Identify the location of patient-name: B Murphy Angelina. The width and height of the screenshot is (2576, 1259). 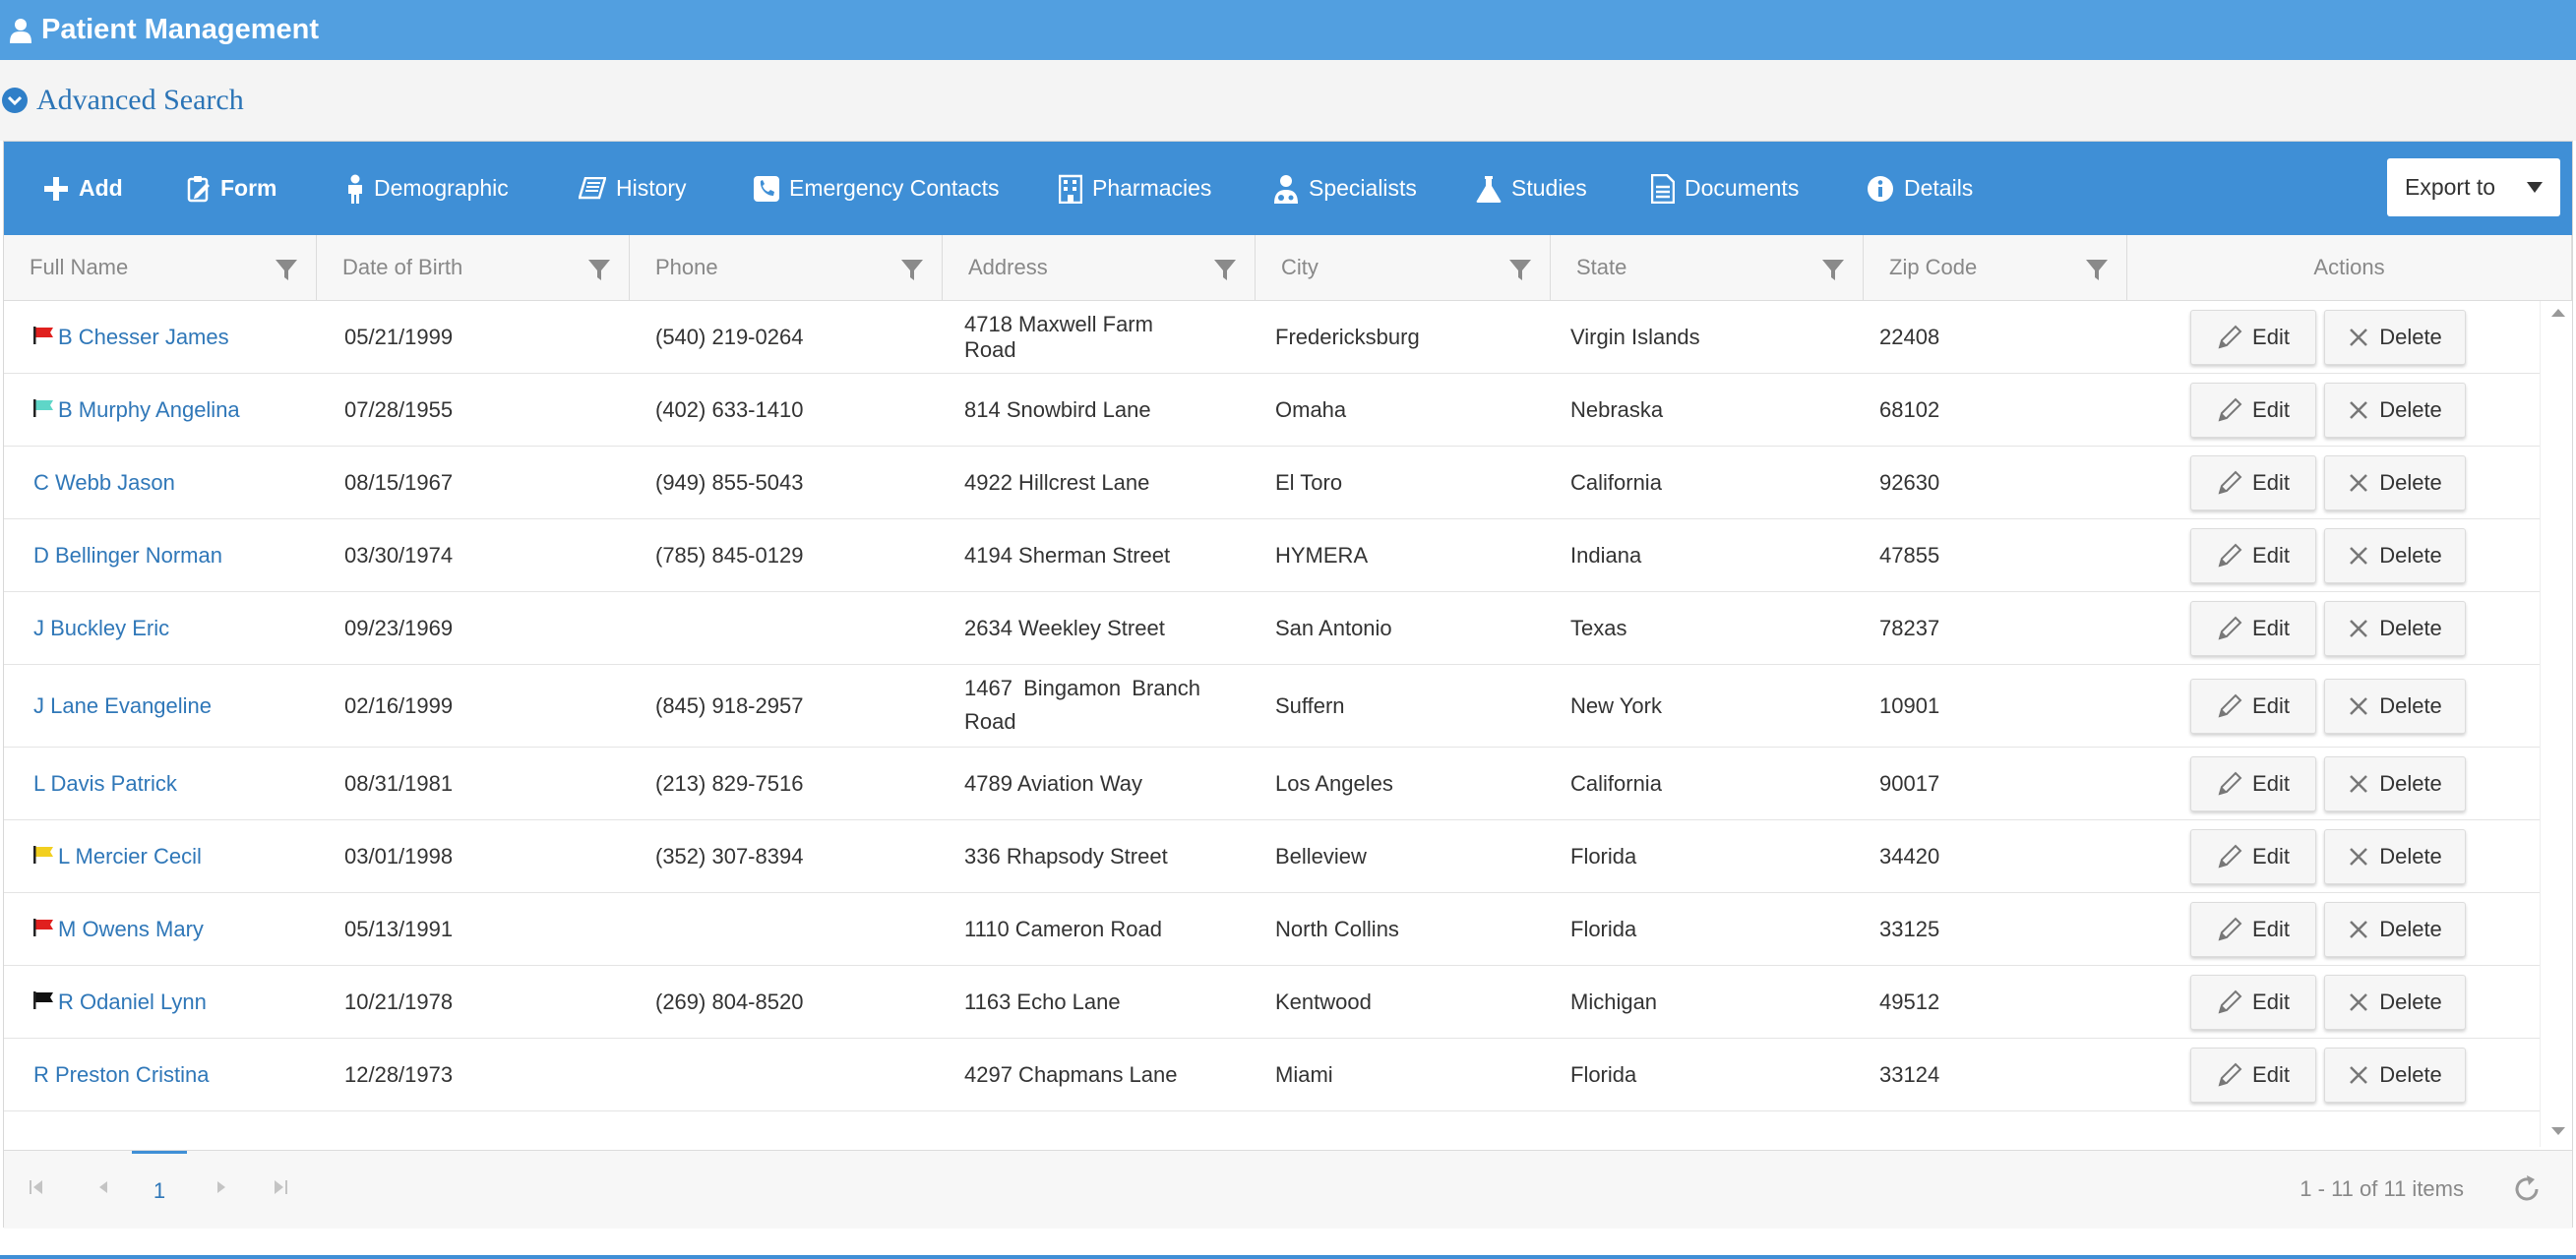
(149, 410).